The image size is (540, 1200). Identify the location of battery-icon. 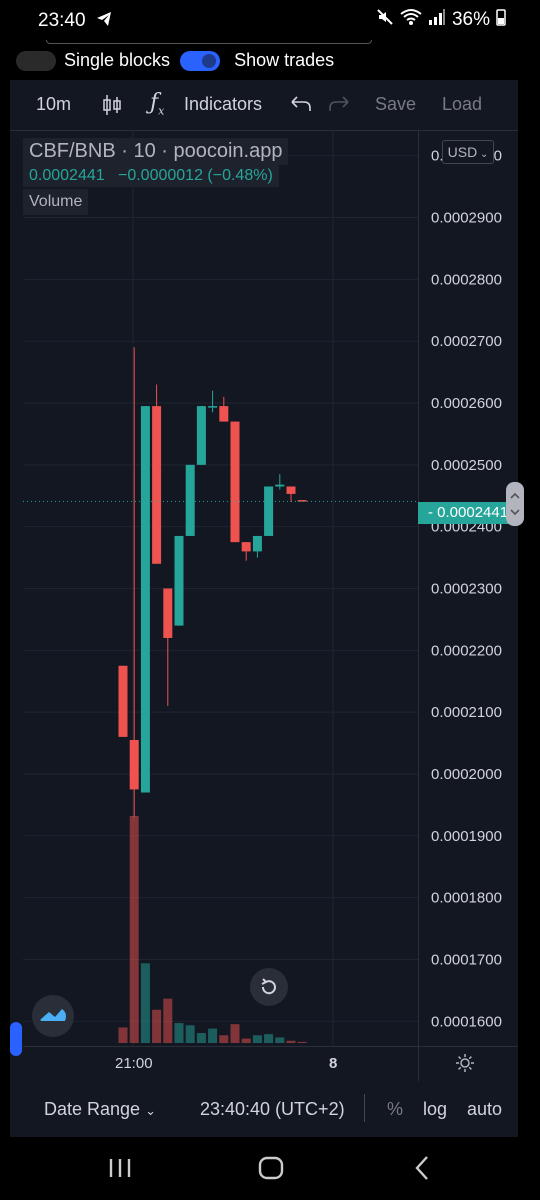
(501, 20).